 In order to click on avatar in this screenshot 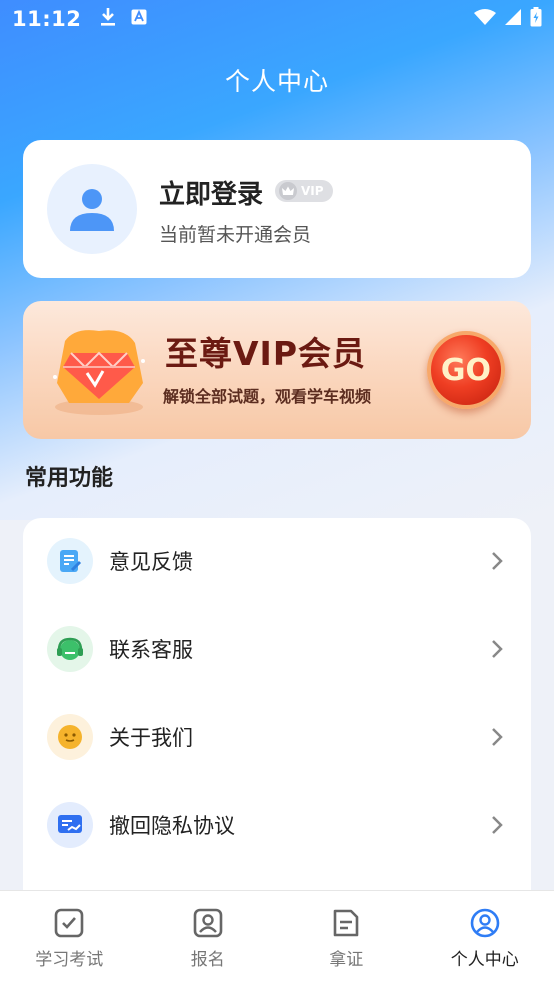, I will do `click(92, 209)`.